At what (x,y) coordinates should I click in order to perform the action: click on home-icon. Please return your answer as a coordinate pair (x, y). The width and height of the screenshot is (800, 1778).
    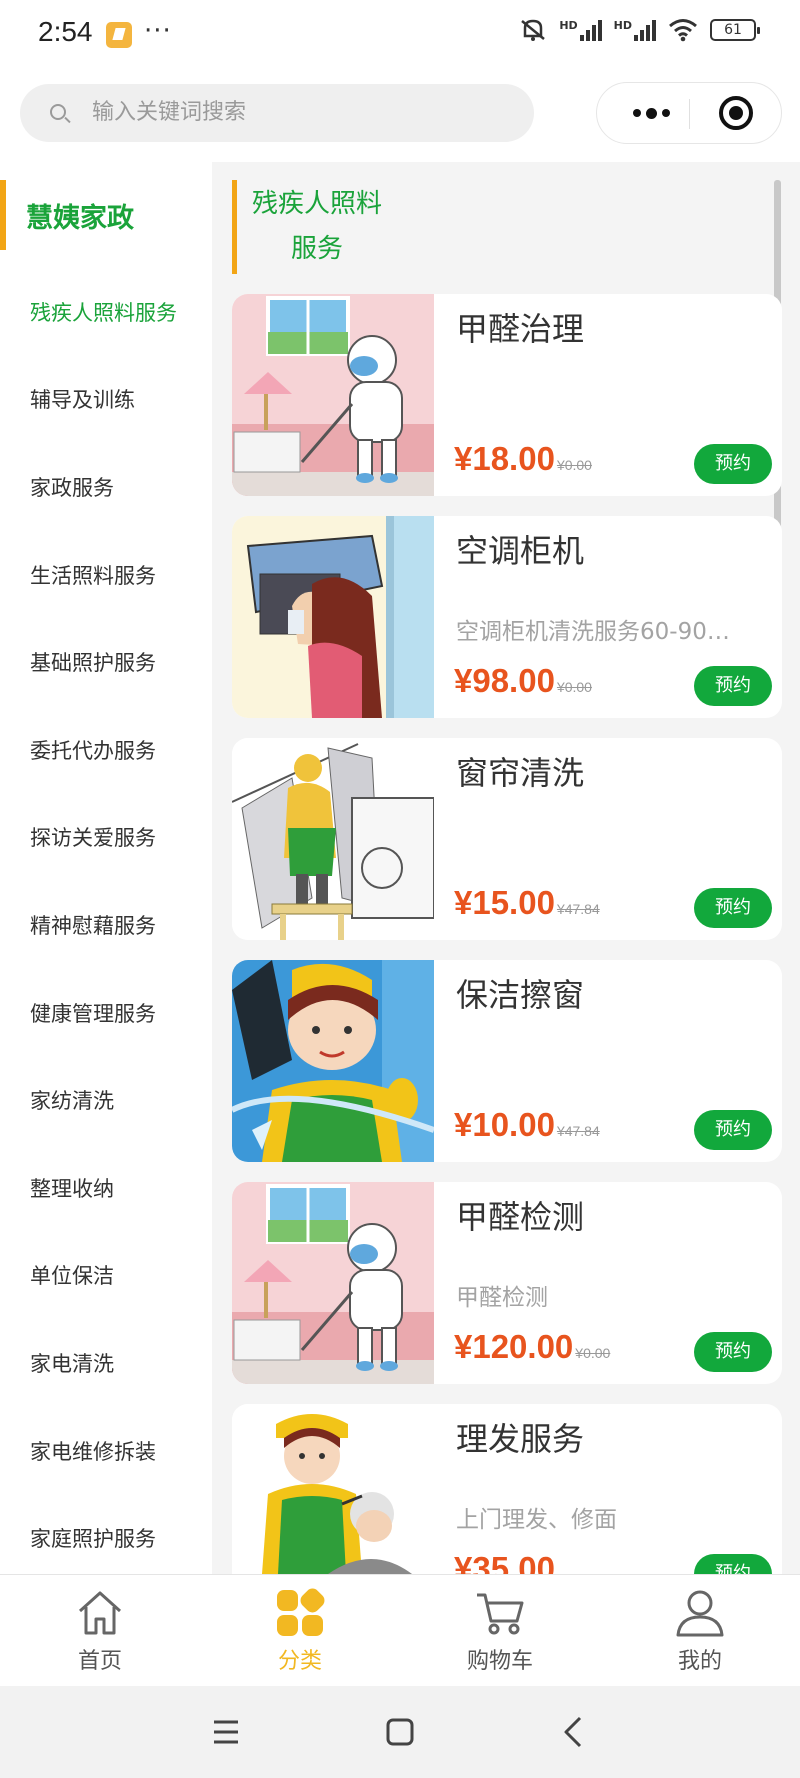
    Looking at the image, I should click on (100, 1613).